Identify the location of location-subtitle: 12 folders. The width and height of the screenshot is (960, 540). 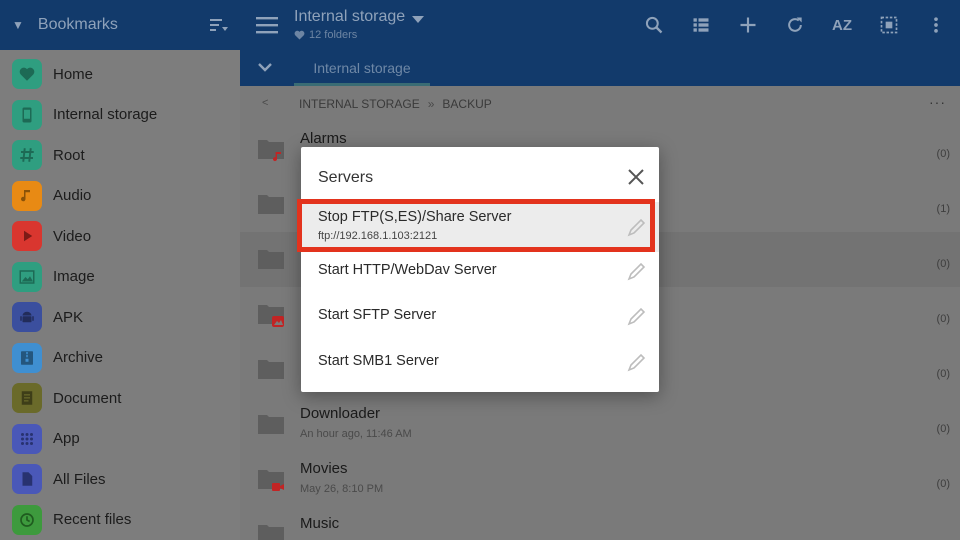
(325, 35).